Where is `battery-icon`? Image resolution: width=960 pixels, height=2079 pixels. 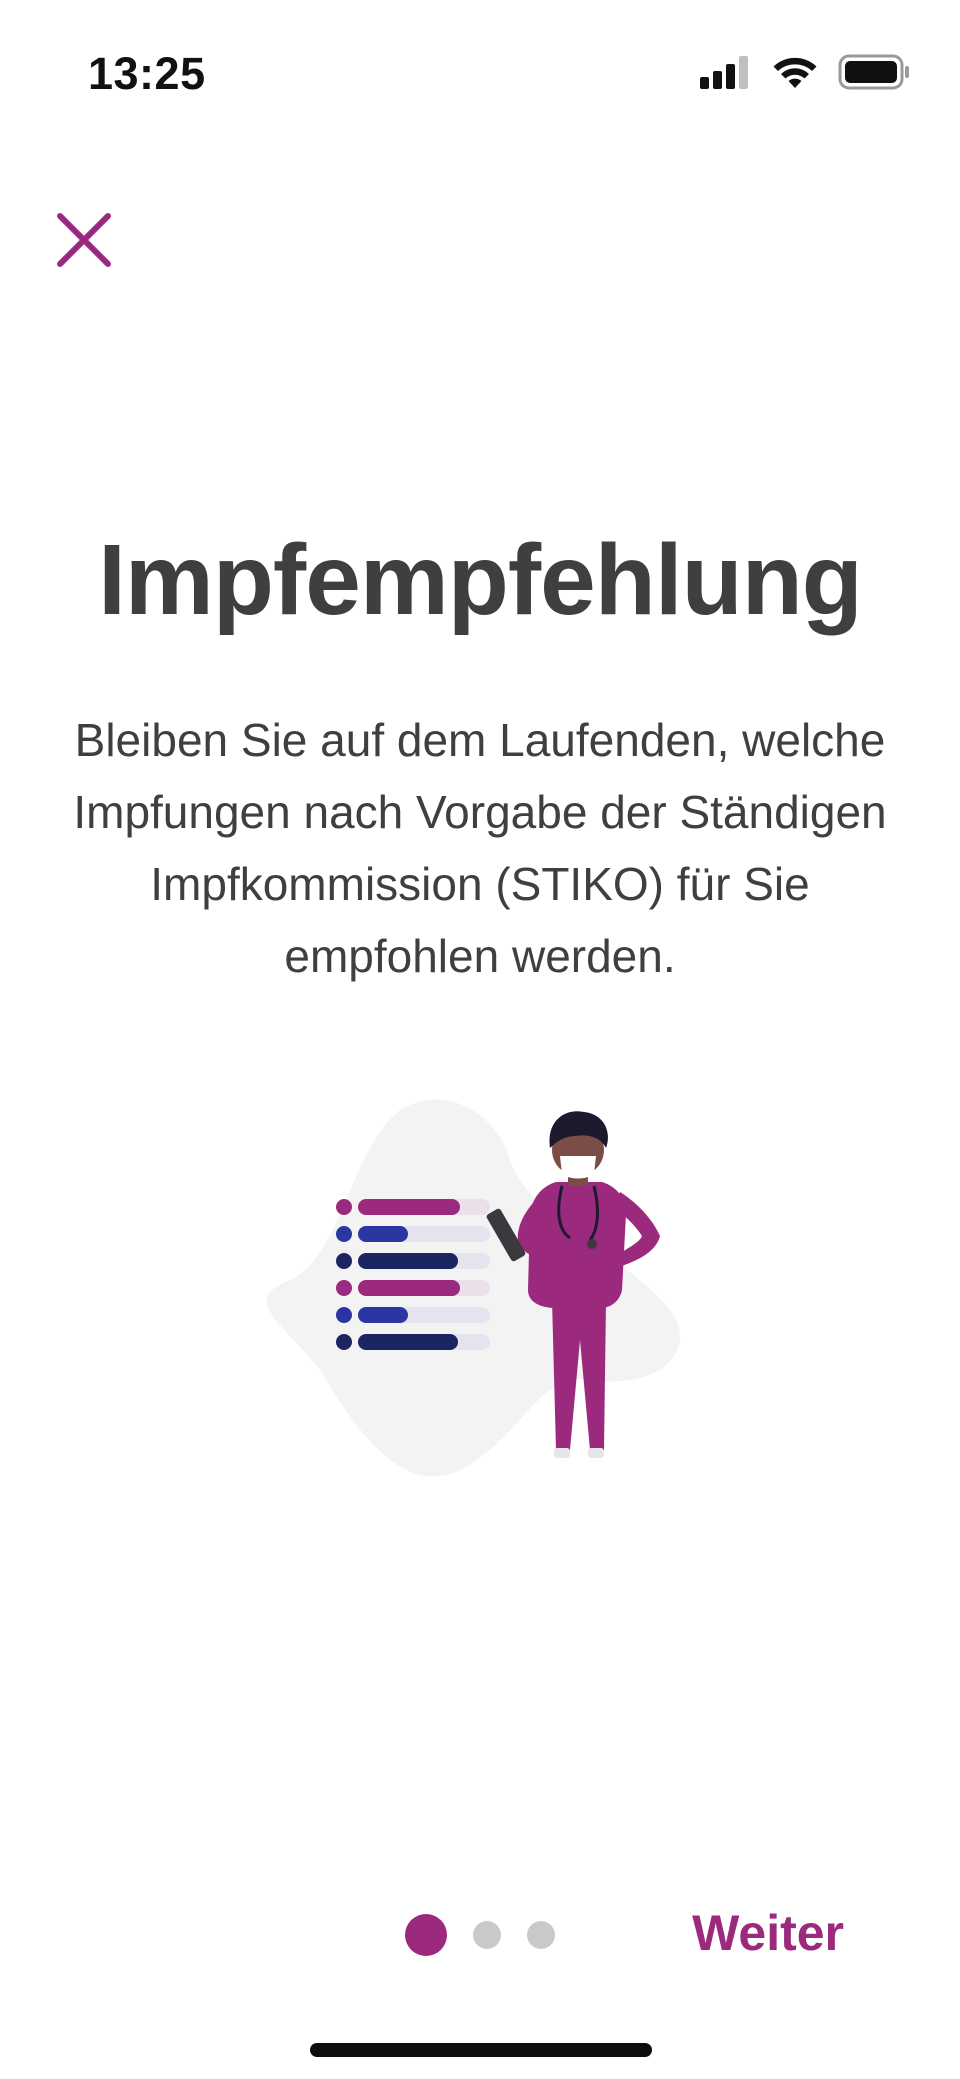
battery-icon is located at coordinates (873, 72).